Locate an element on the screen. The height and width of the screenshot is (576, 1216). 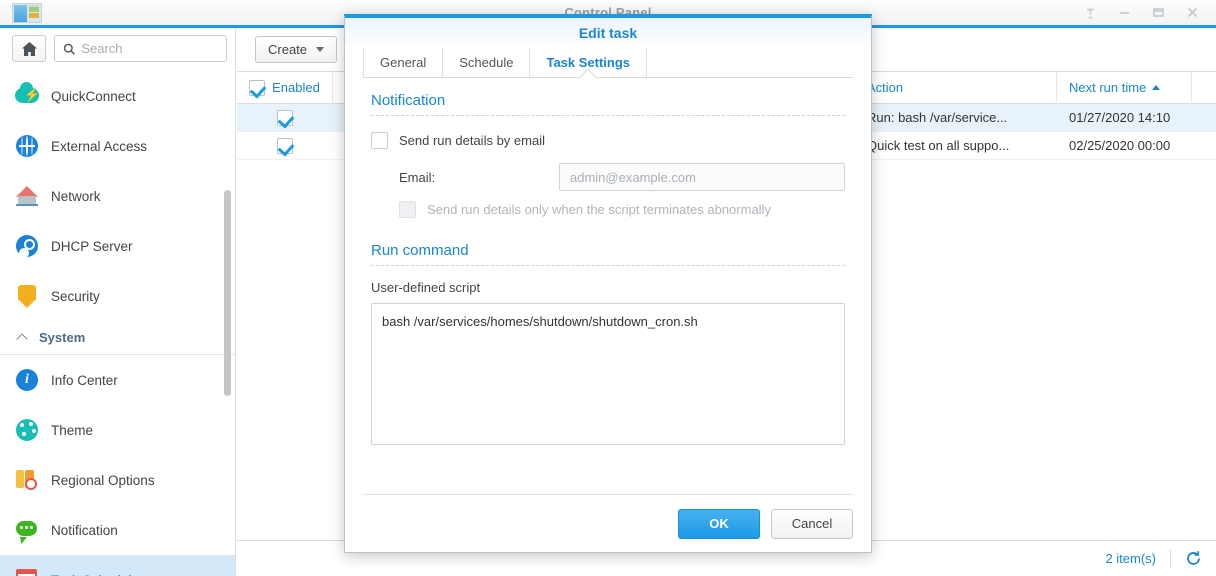
shield-icon is located at coordinates (27, 296).